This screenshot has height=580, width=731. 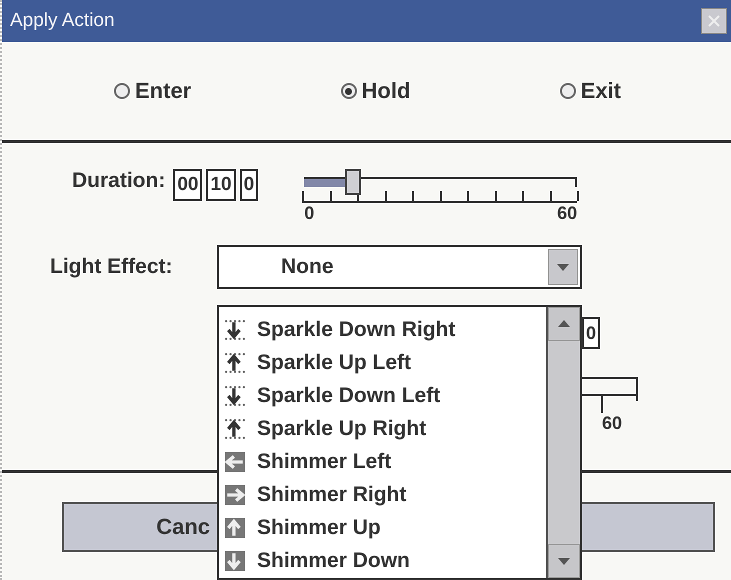 I want to click on light-effect-label: Light Effect:, so click(x=111, y=267).